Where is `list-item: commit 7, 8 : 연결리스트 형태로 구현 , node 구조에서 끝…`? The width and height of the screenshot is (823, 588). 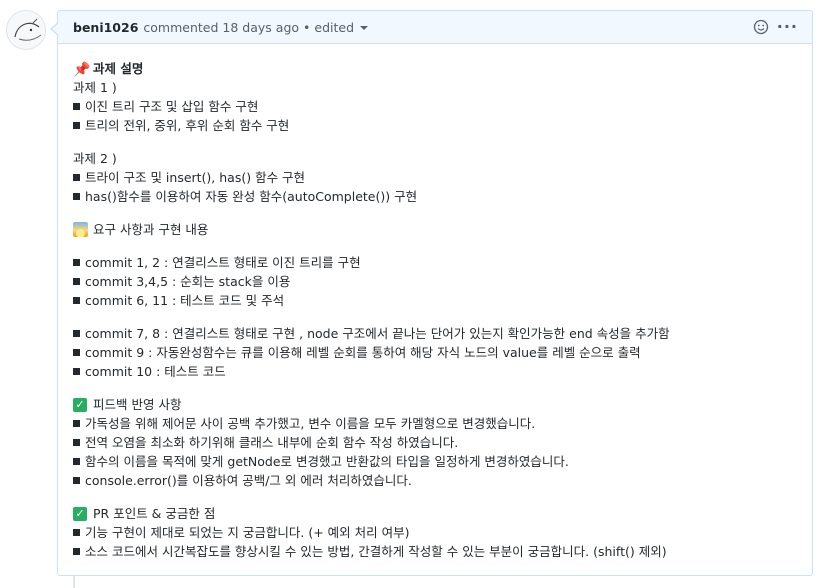 list-item: commit 7, 8 : 연결리스트 형태로 구현 , node 구조에서 끝… is located at coordinates (442, 333).